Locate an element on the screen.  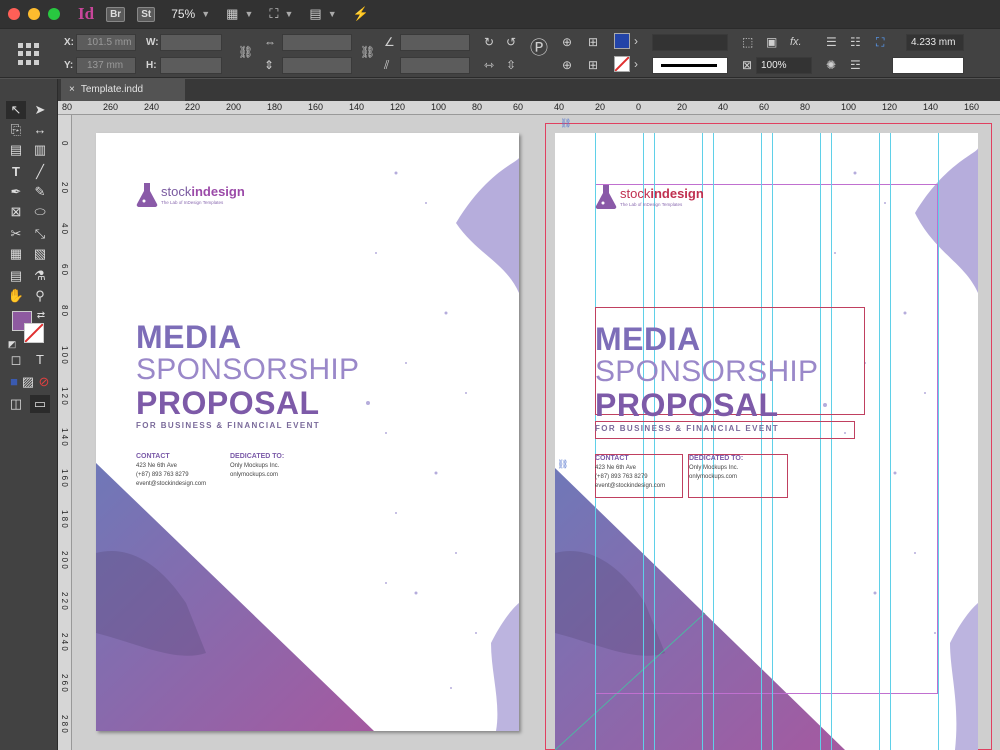
zoom-dropdown-icon: ▼ is located at coordinates (205, 14).